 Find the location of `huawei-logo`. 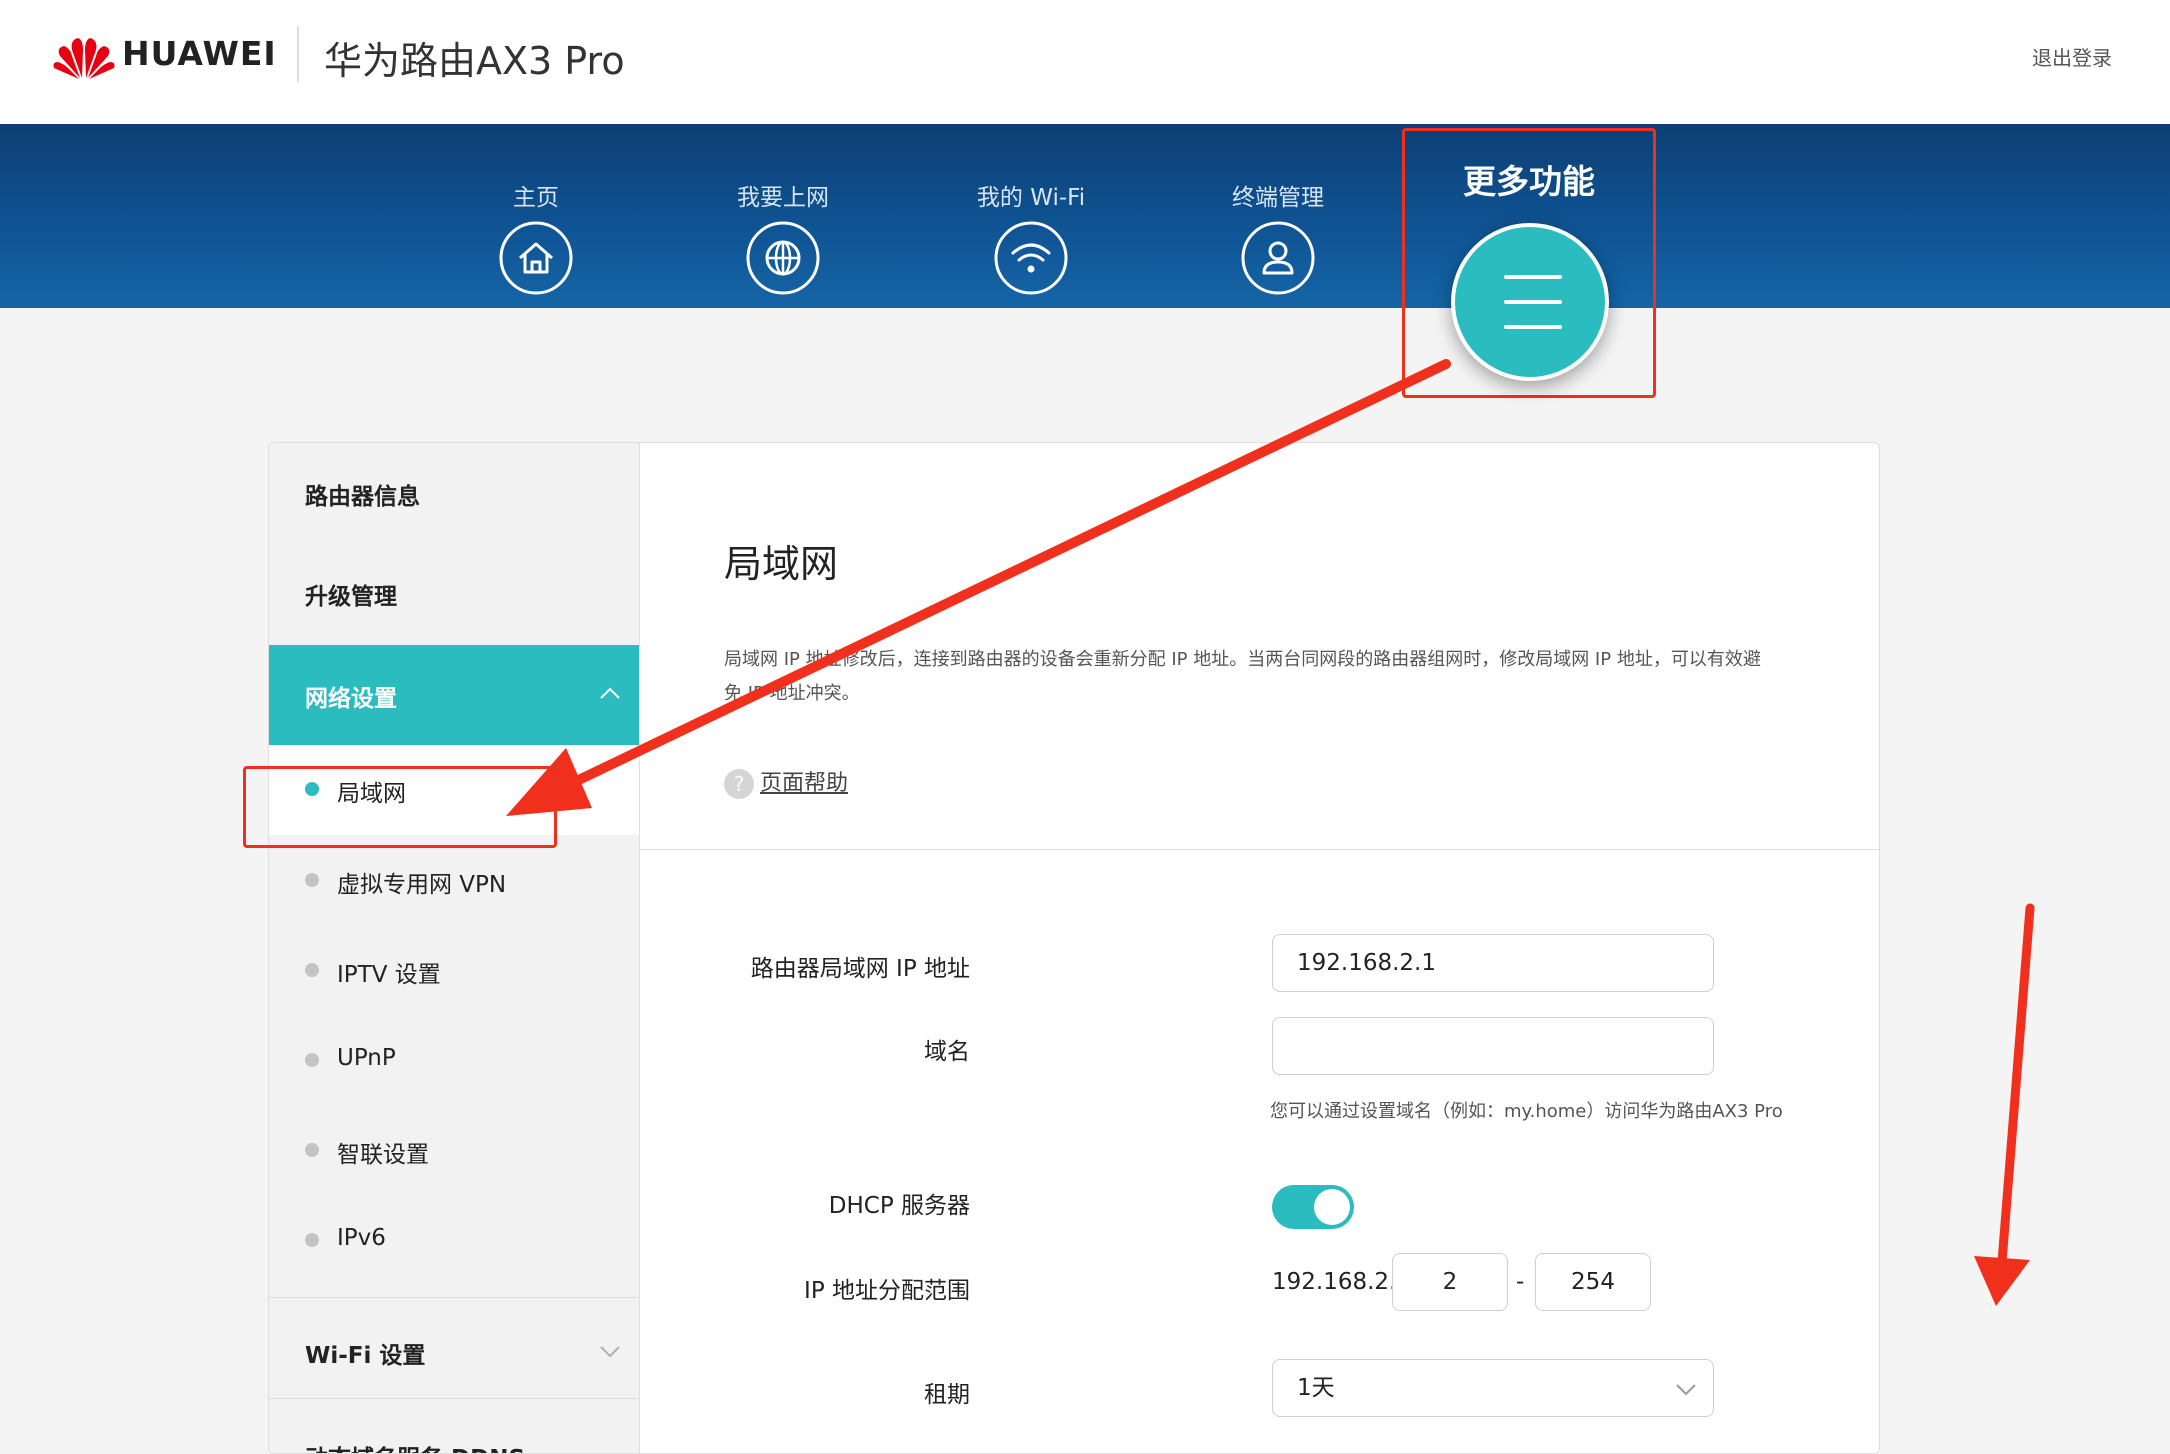

huawei-logo is located at coordinates (84, 58).